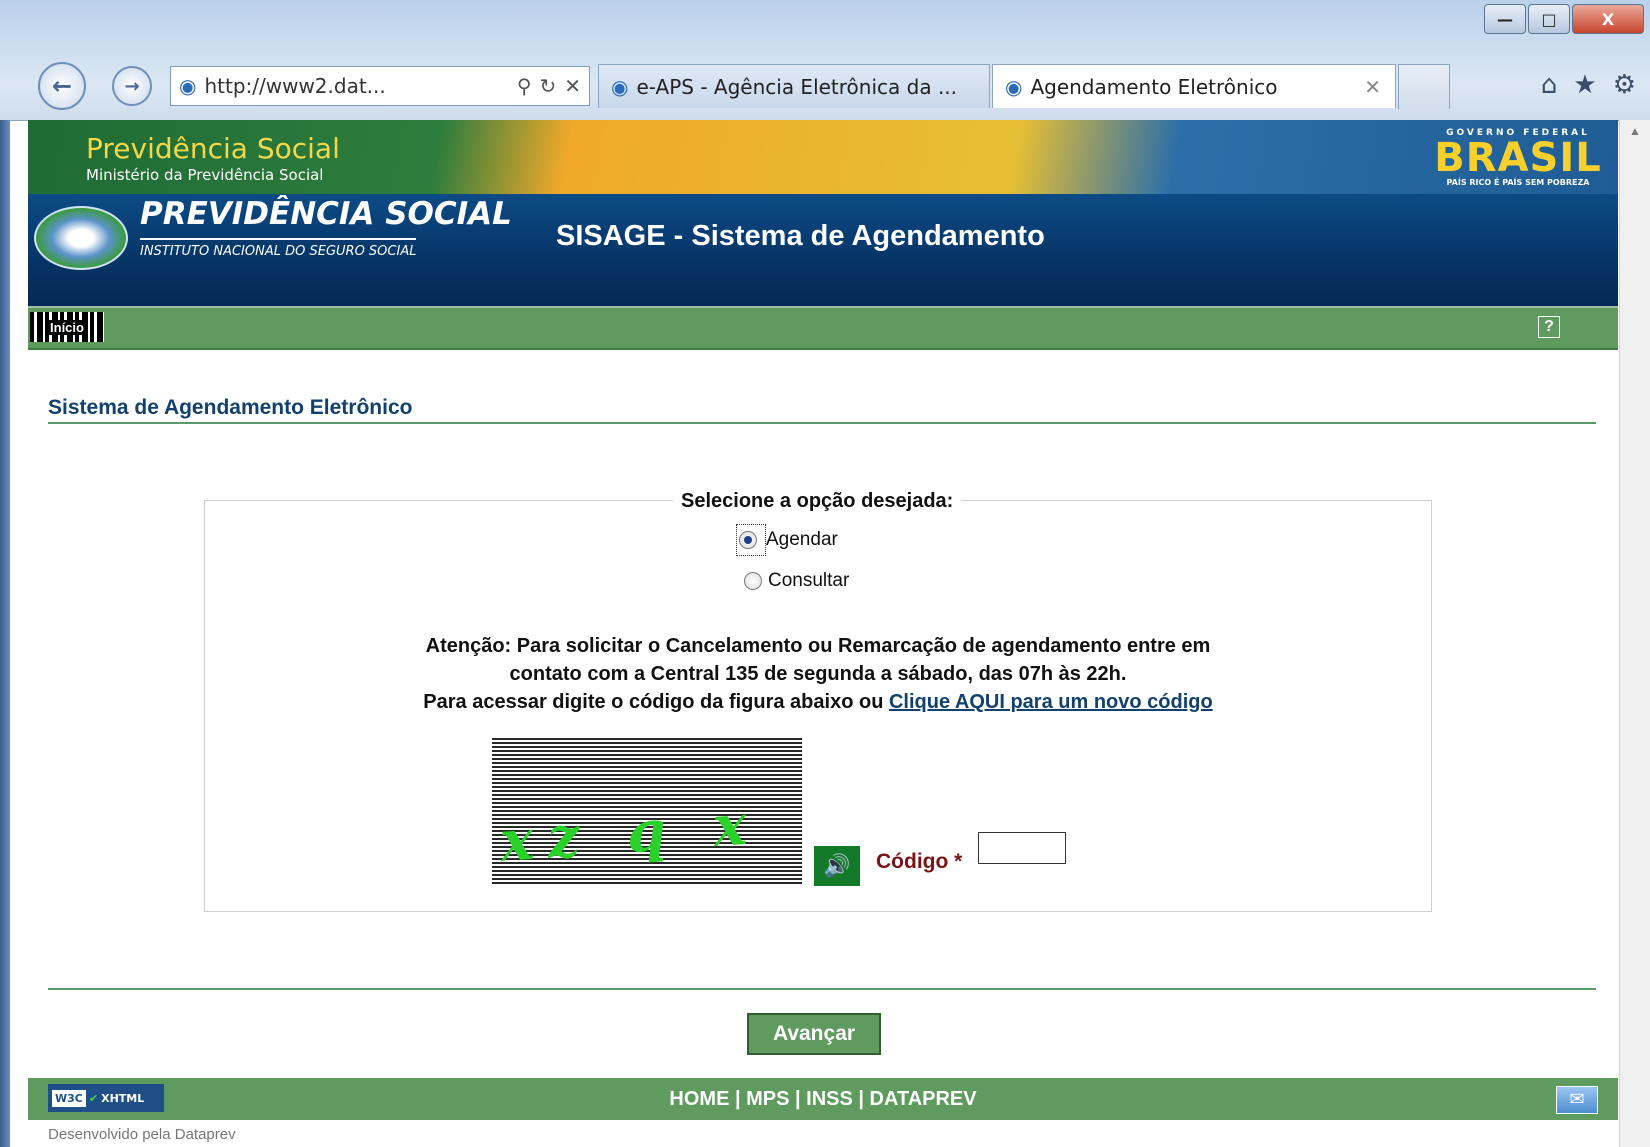  Describe the element at coordinates (213, 148) in the screenshot. I see `ps-title: Previdência Social` at that location.